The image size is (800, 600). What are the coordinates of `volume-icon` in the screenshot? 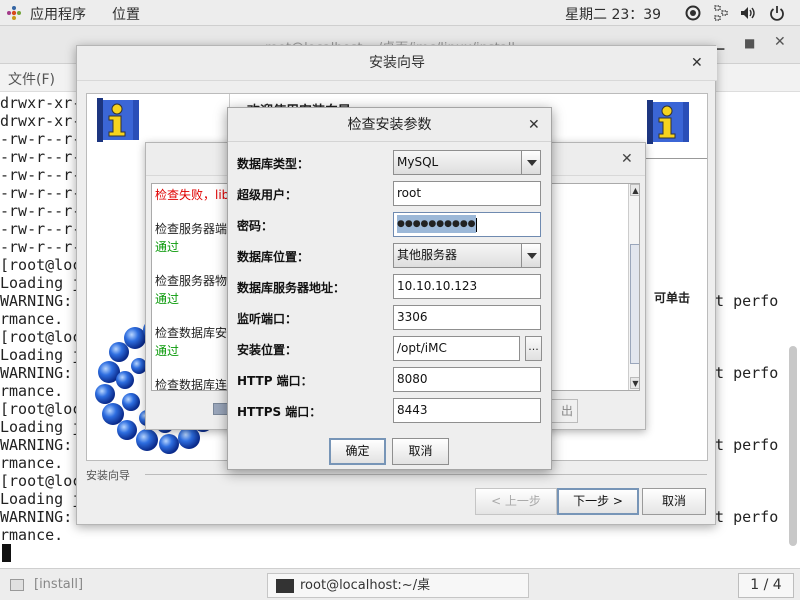 It's located at (748, 13).